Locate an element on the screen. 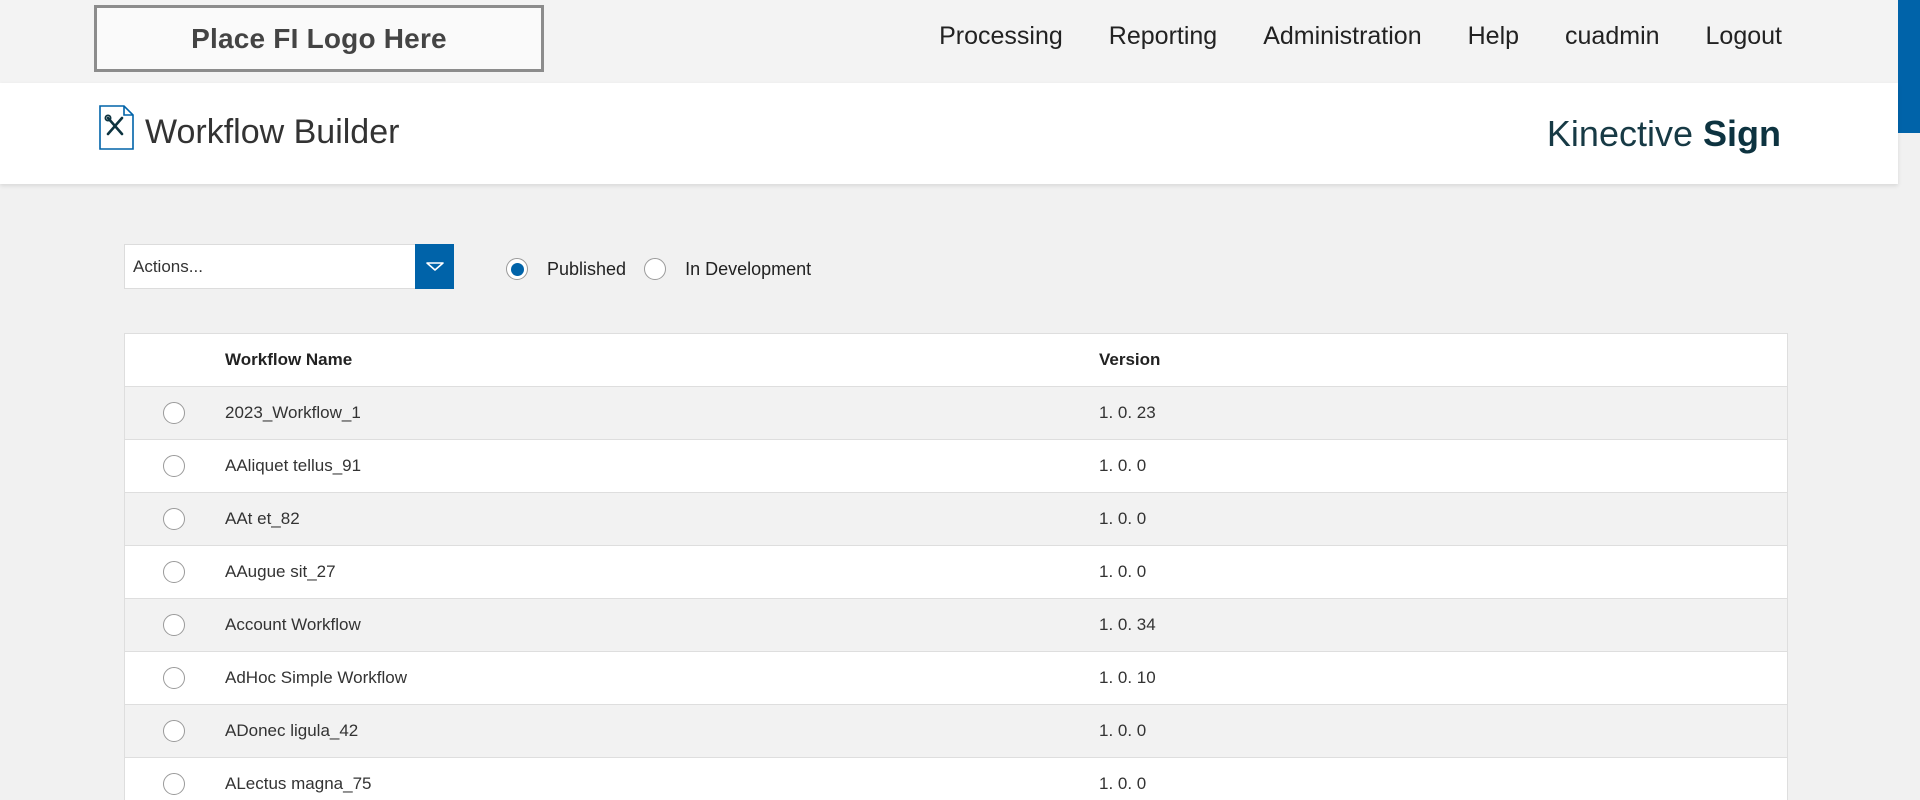 This screenshot has width=1920, height=800. workflow-name-cell: AAliquet tellus_91 is located at coordinates (293, 465).